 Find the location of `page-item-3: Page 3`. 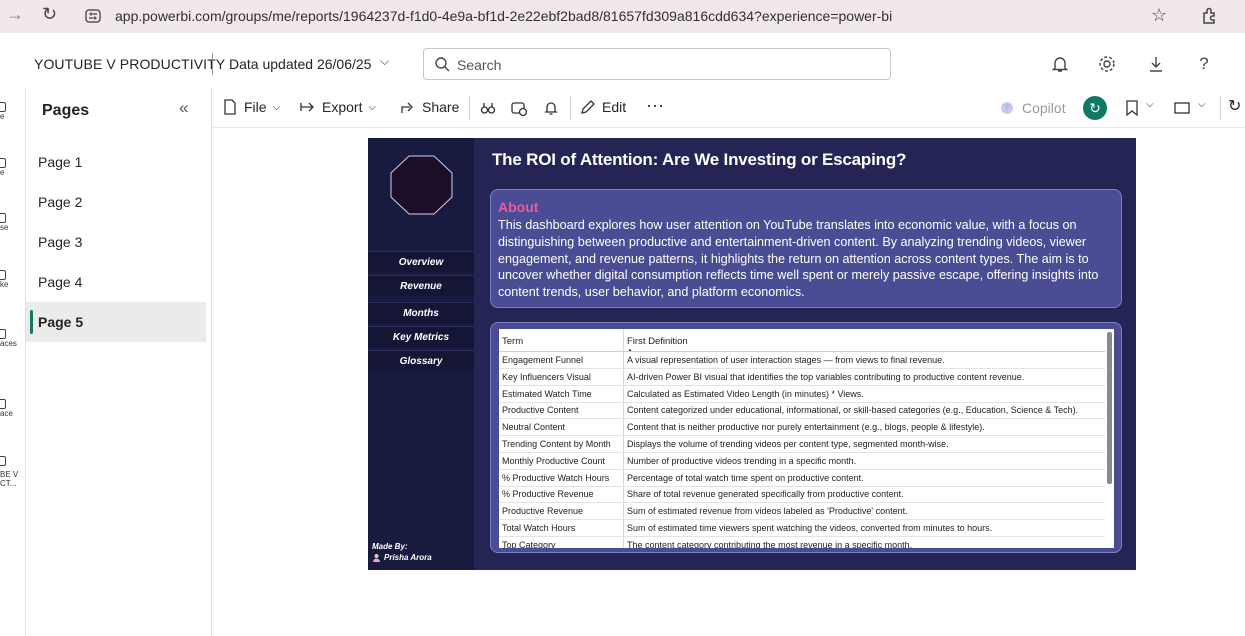

page-item-3: Page 3 is located at coordinates (116, 242).